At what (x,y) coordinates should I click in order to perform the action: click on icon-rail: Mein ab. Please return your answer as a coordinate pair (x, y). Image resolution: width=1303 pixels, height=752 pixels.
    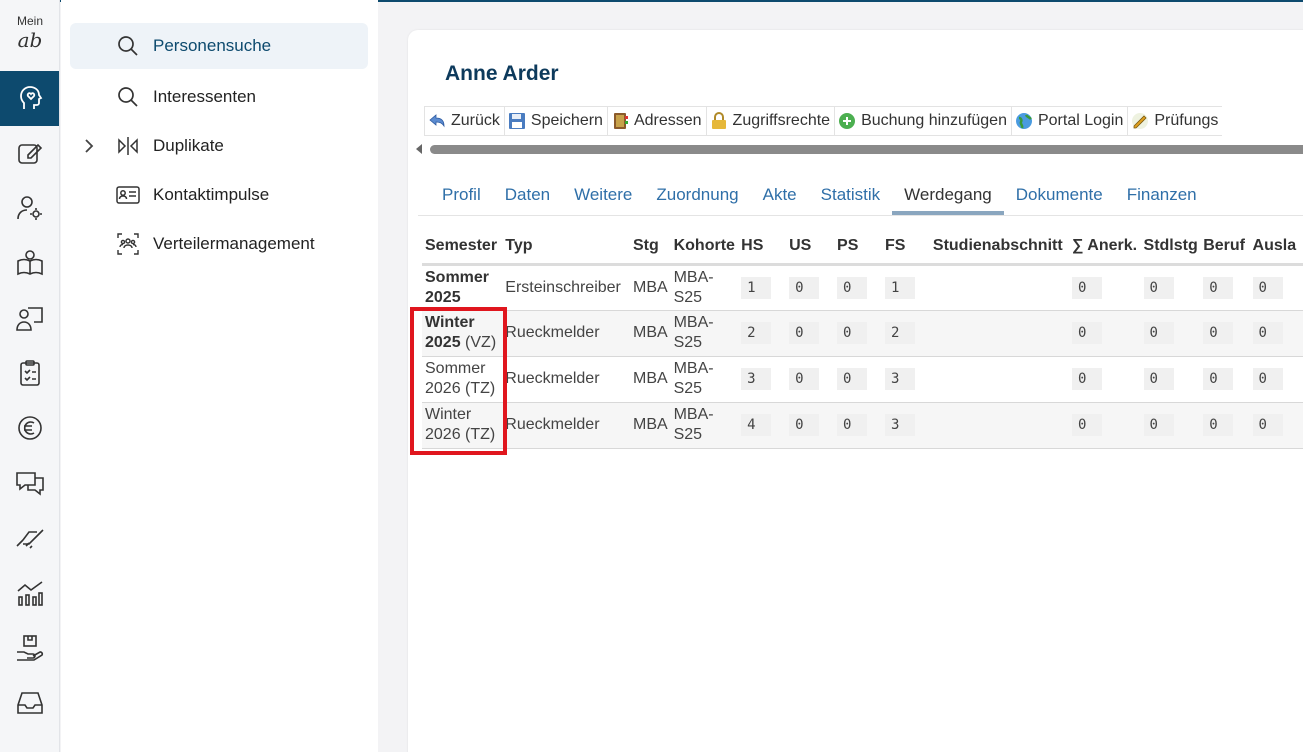
    Looking at the image, I should click on (30, 376).